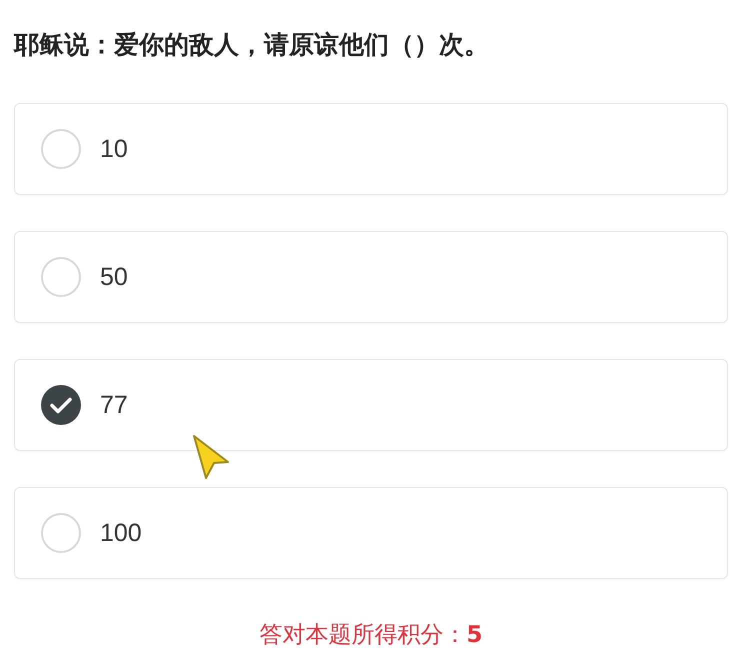 The height and width of the screenshot is (669, 744). I want to click on answer-option: 50, so click(371, 277).